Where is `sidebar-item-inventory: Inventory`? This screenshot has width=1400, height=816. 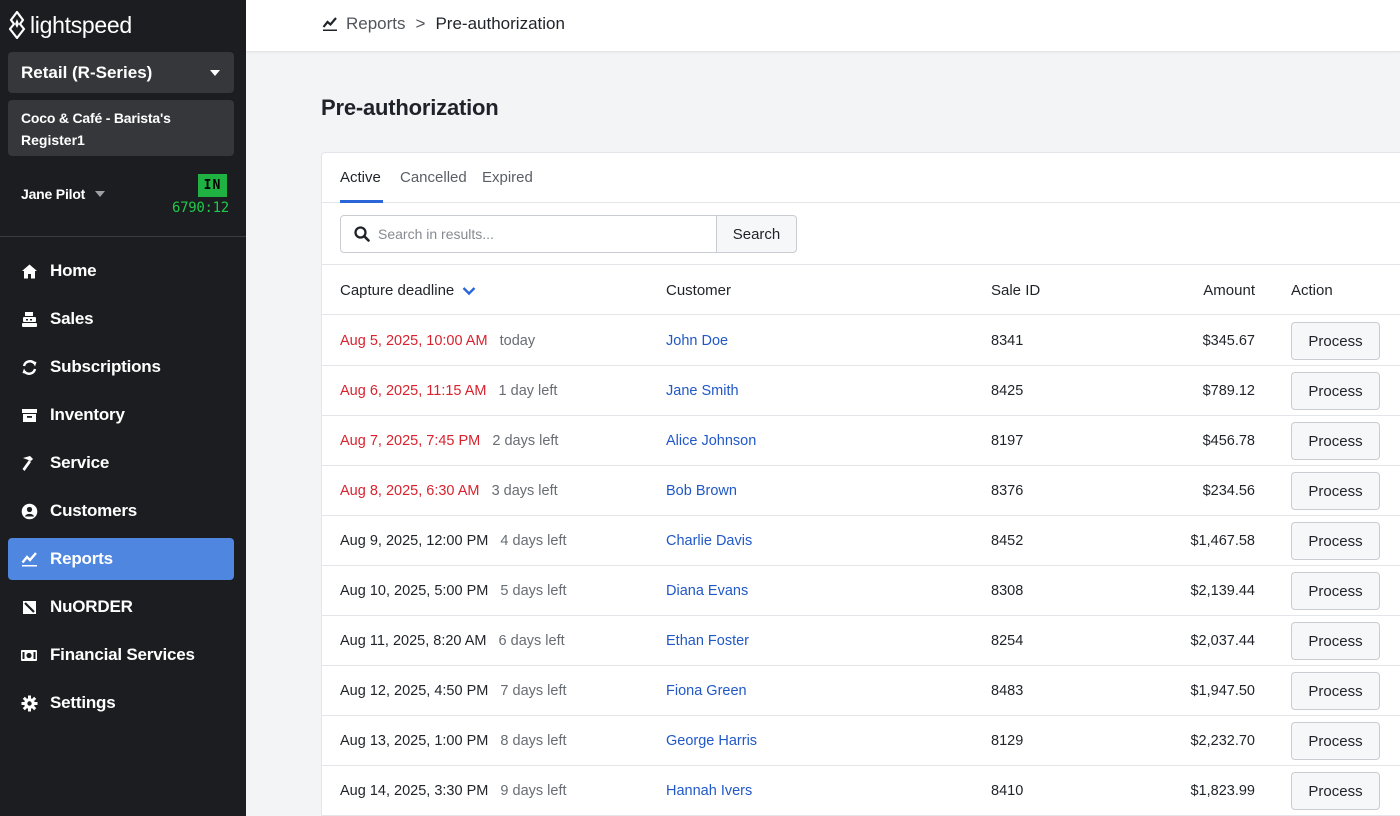 sidebar-item-inventory: Inventory is located at coordinates (121, 415).